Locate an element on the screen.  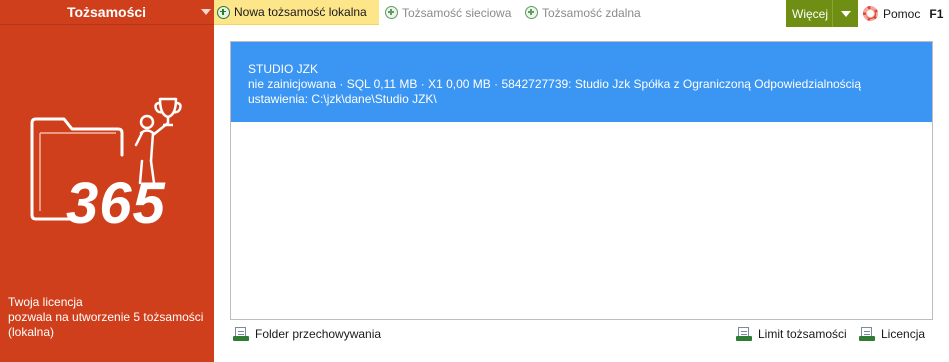
lifebuoy-icon is located at coordinates (870, 13).